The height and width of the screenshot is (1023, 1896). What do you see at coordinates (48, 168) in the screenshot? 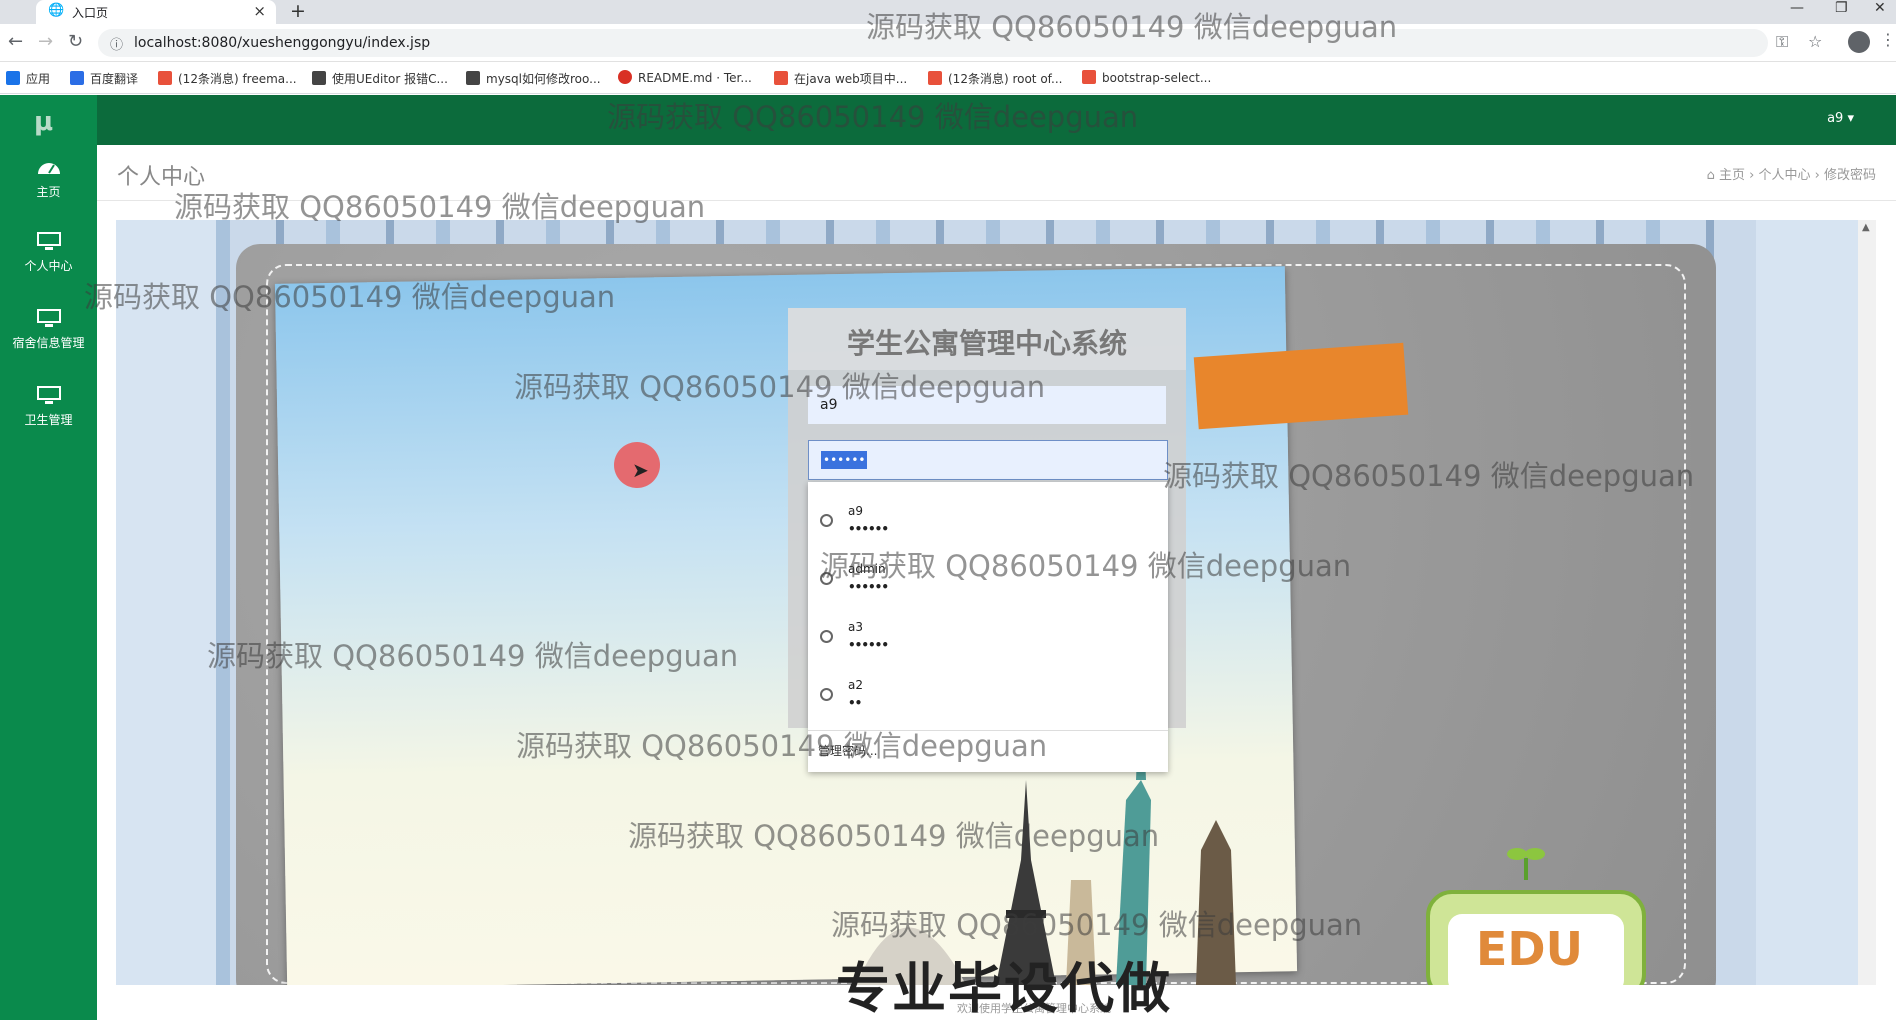
I see `dashboard-icon` at bounding box center [48, 168].